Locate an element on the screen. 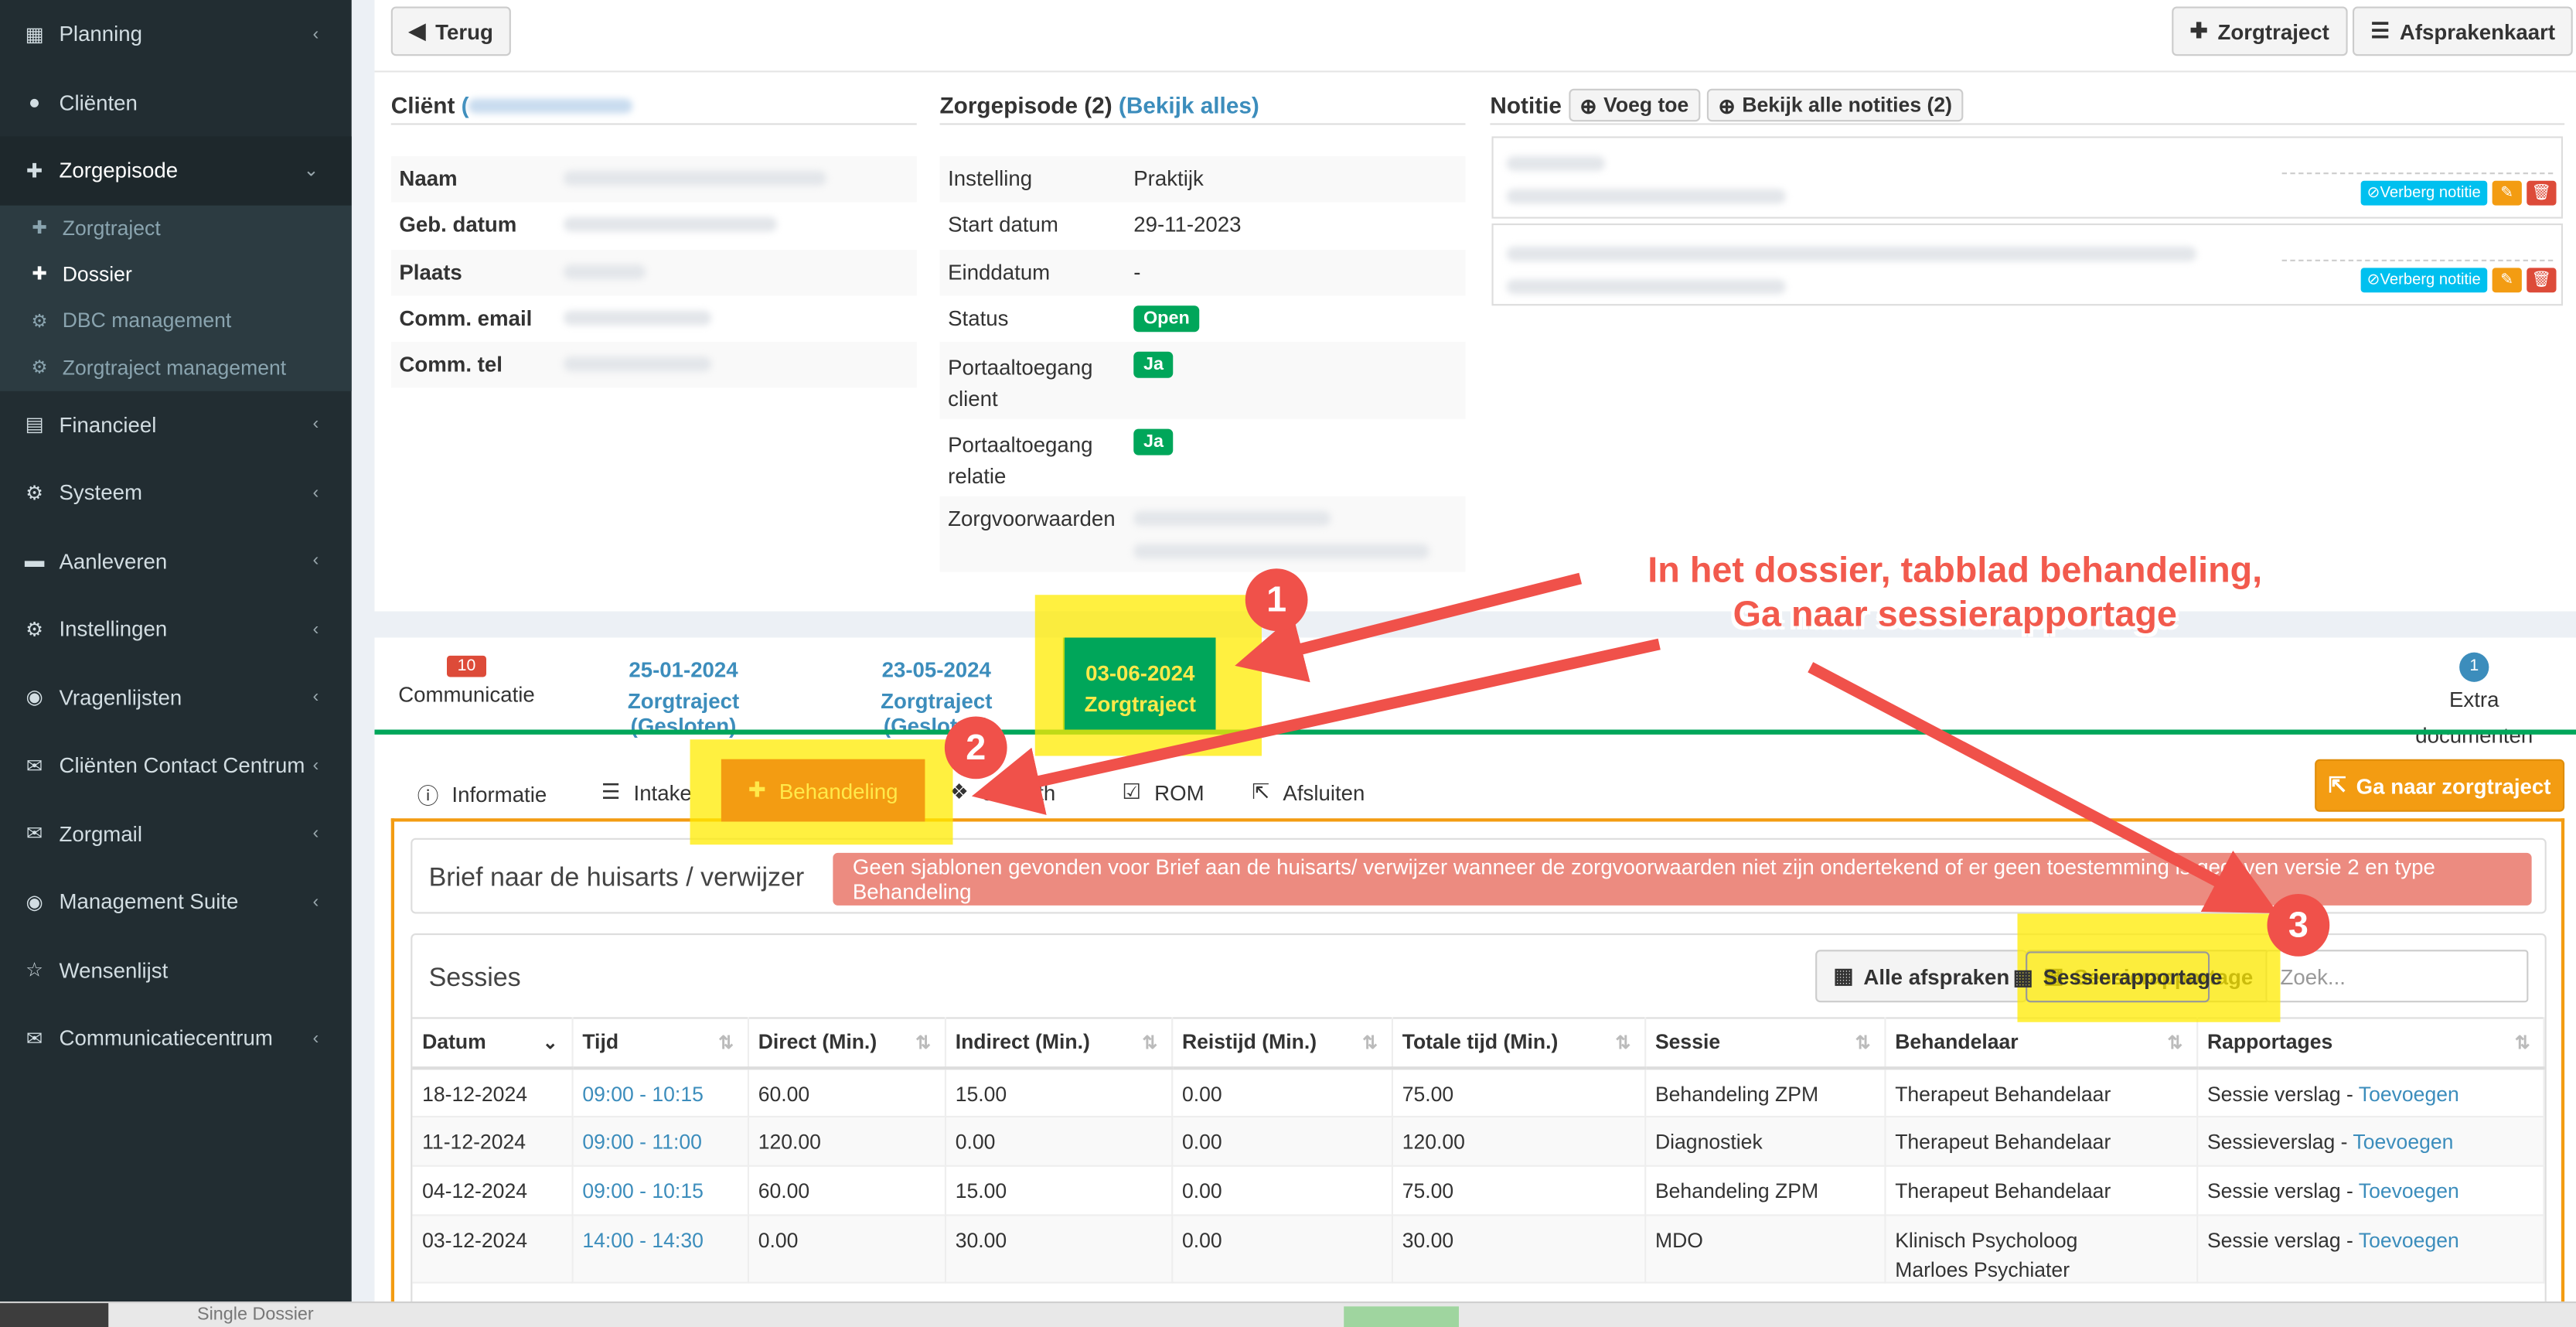 This screenshot has height=1327, width=2576. sidebar-item-systeem: ⚙ Systeem ‹ is located at coordinates (176, 493).